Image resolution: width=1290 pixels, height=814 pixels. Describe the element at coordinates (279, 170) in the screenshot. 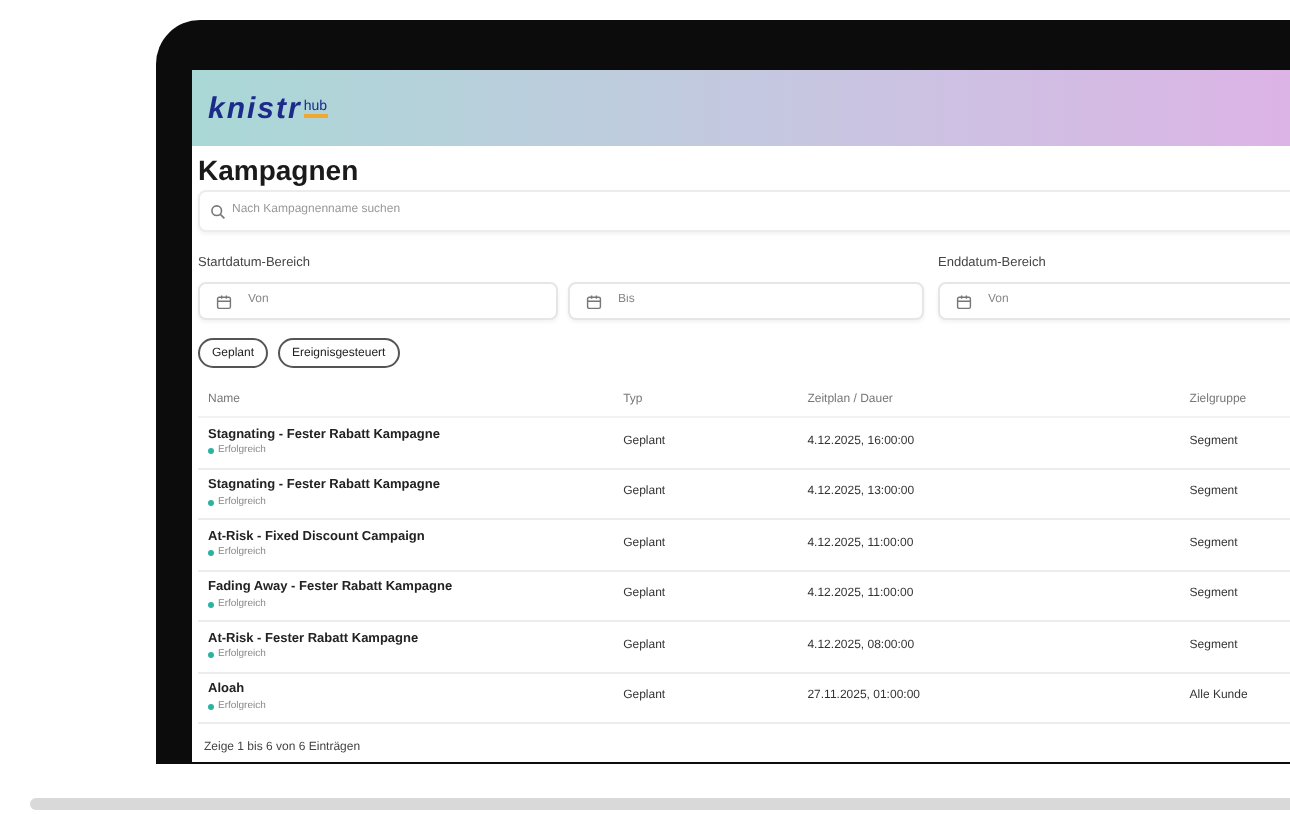

I see `page-title: Kampagnen` at that location.